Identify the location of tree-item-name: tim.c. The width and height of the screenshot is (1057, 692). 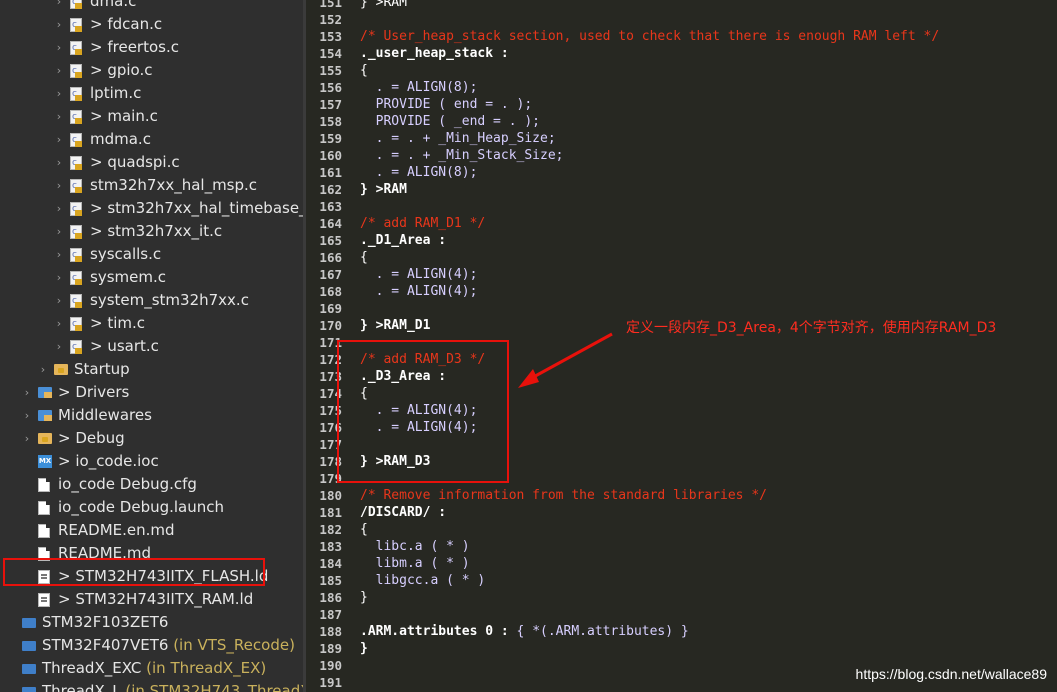
(126, 323).